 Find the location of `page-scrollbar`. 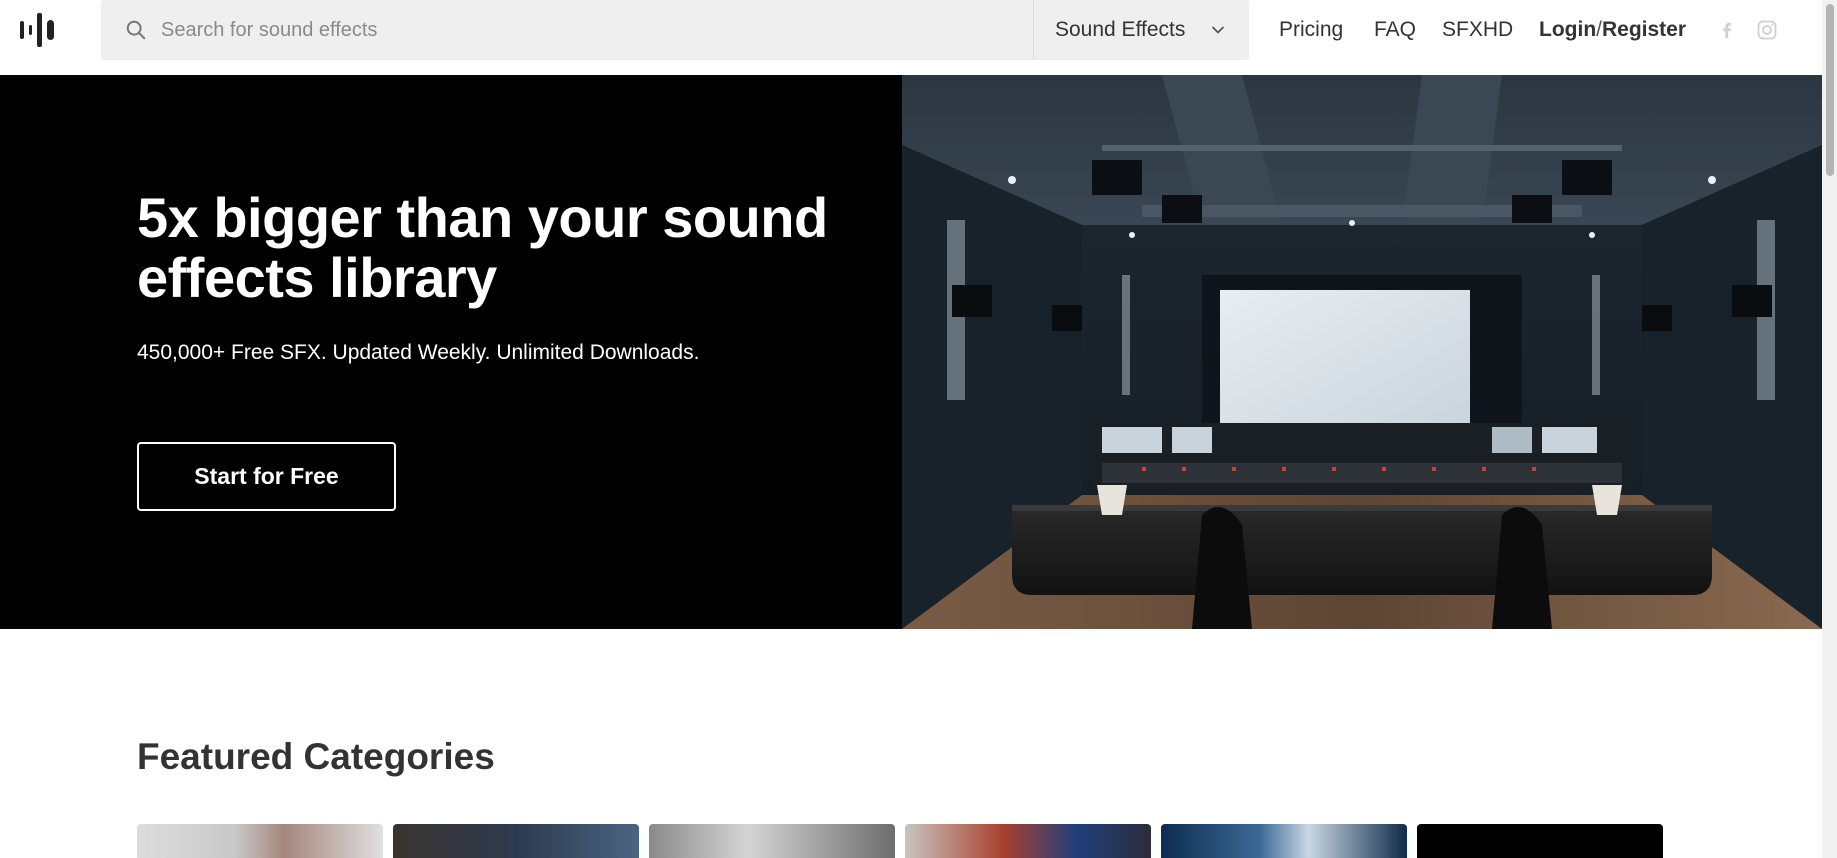

page-scrollbar is located at coordinates (1829, 429).